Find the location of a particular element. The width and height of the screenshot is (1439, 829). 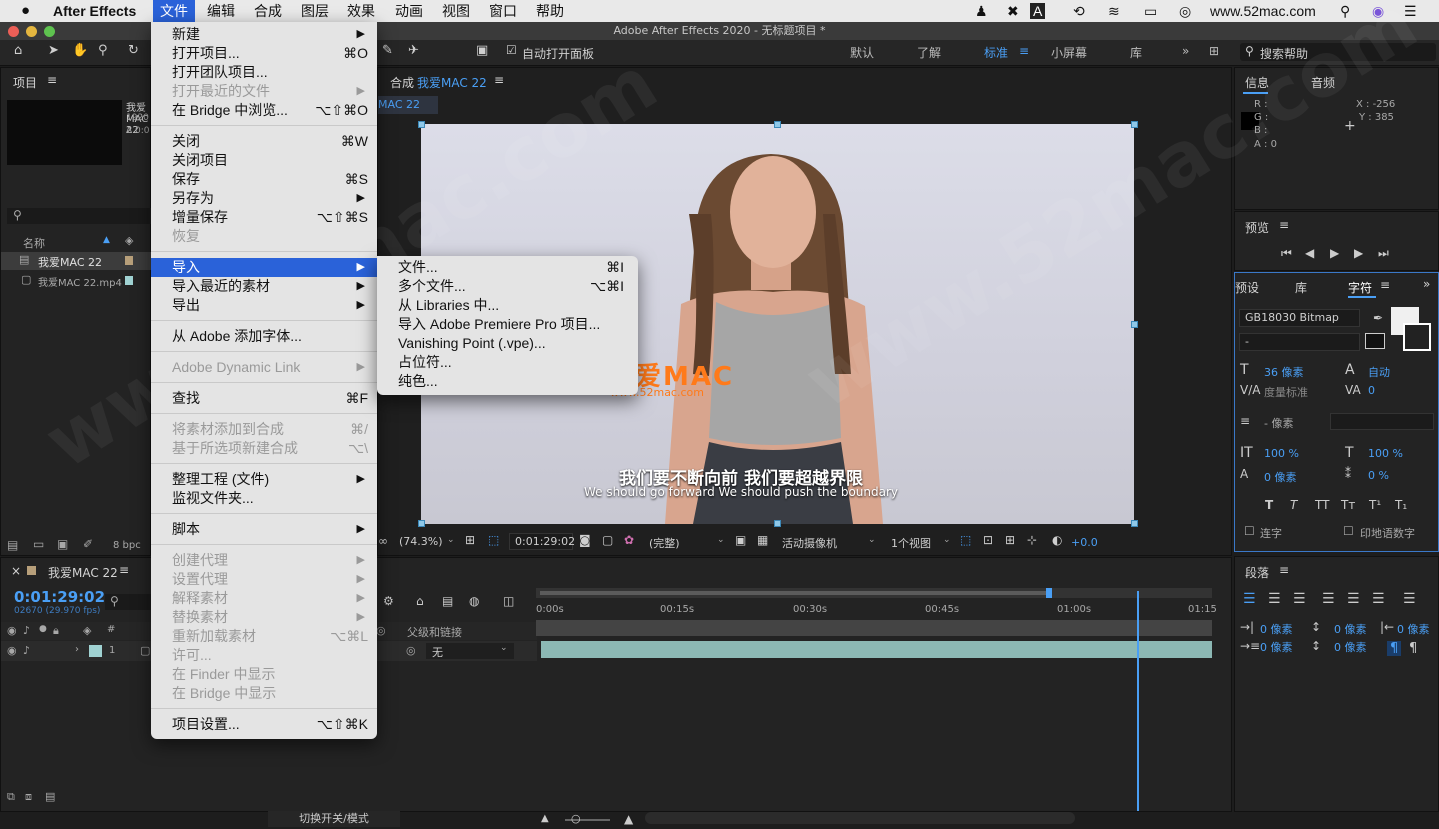

comp-panel-menu-icon: ≡ is located at coordinates (499, 80).